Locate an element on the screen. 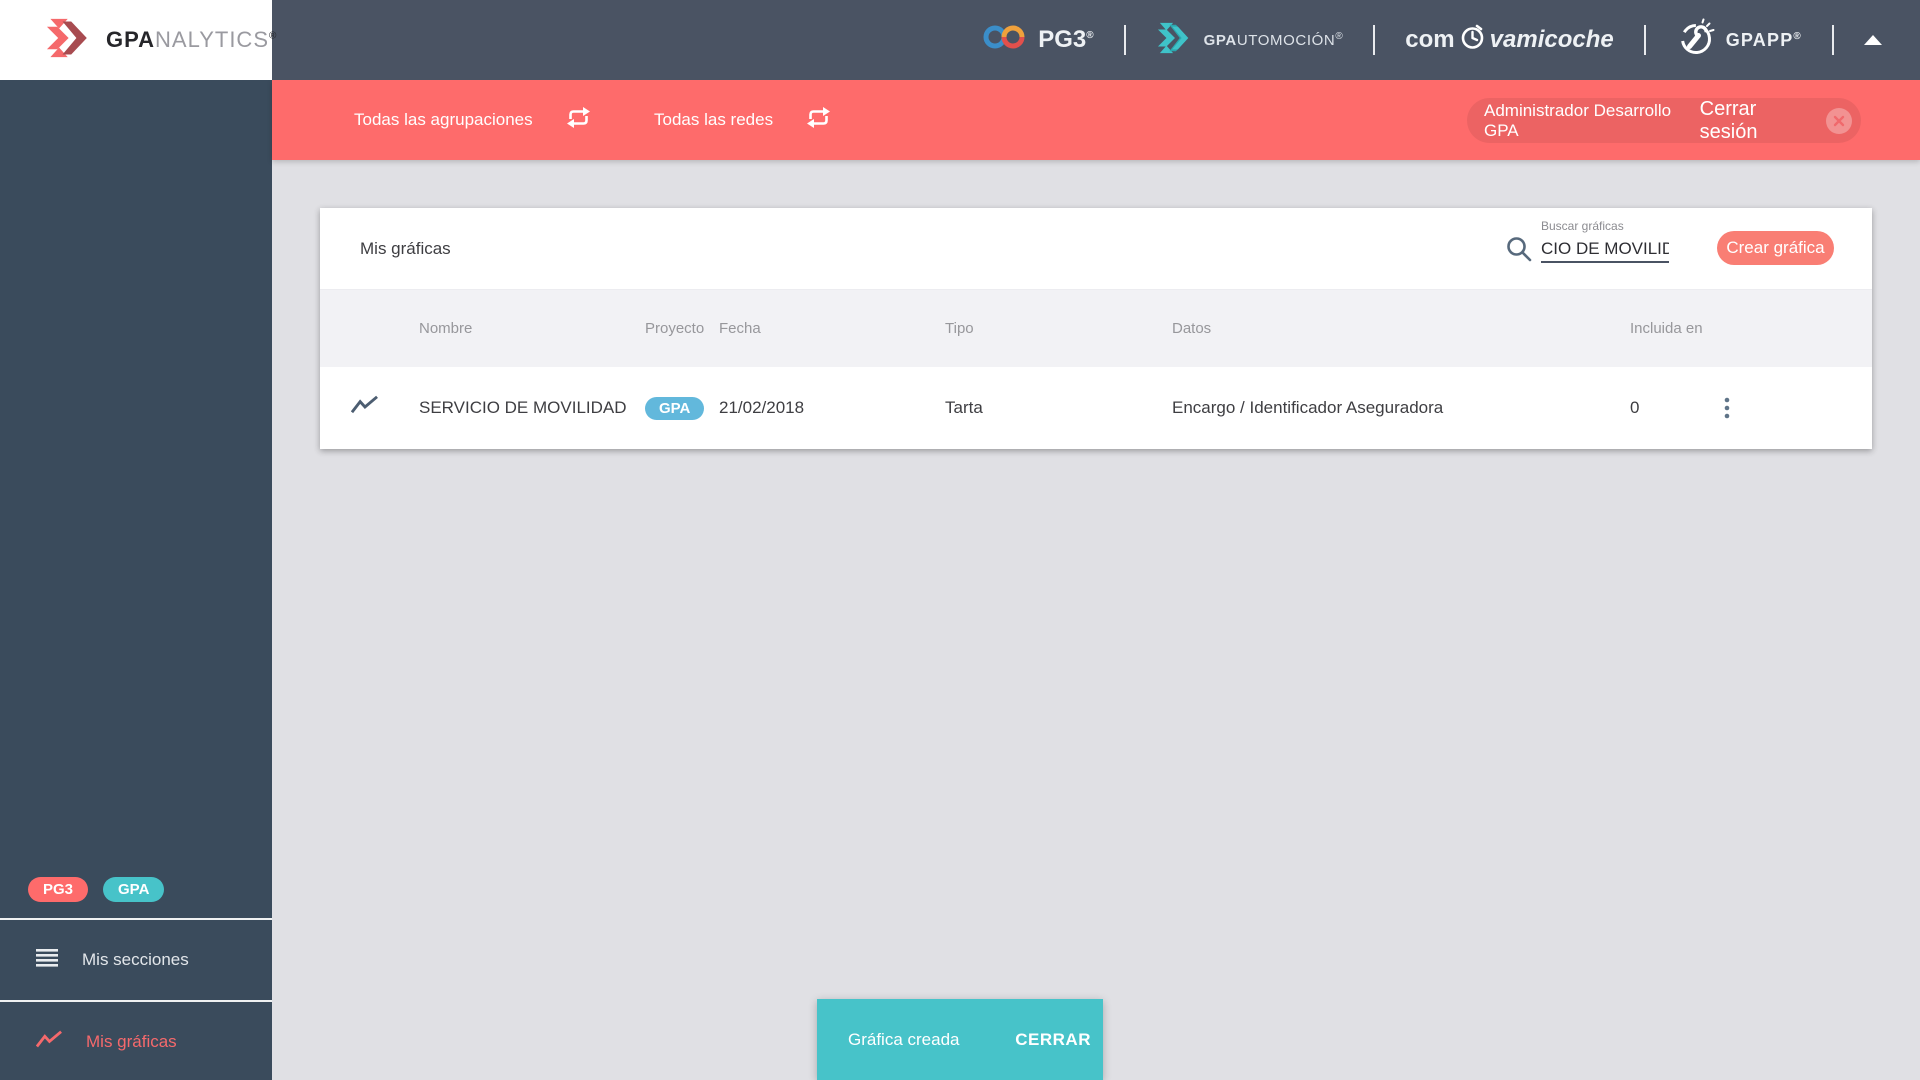  cell-data: Encargo / Identificador Aseguradora is located at coordinates (1308, 407).